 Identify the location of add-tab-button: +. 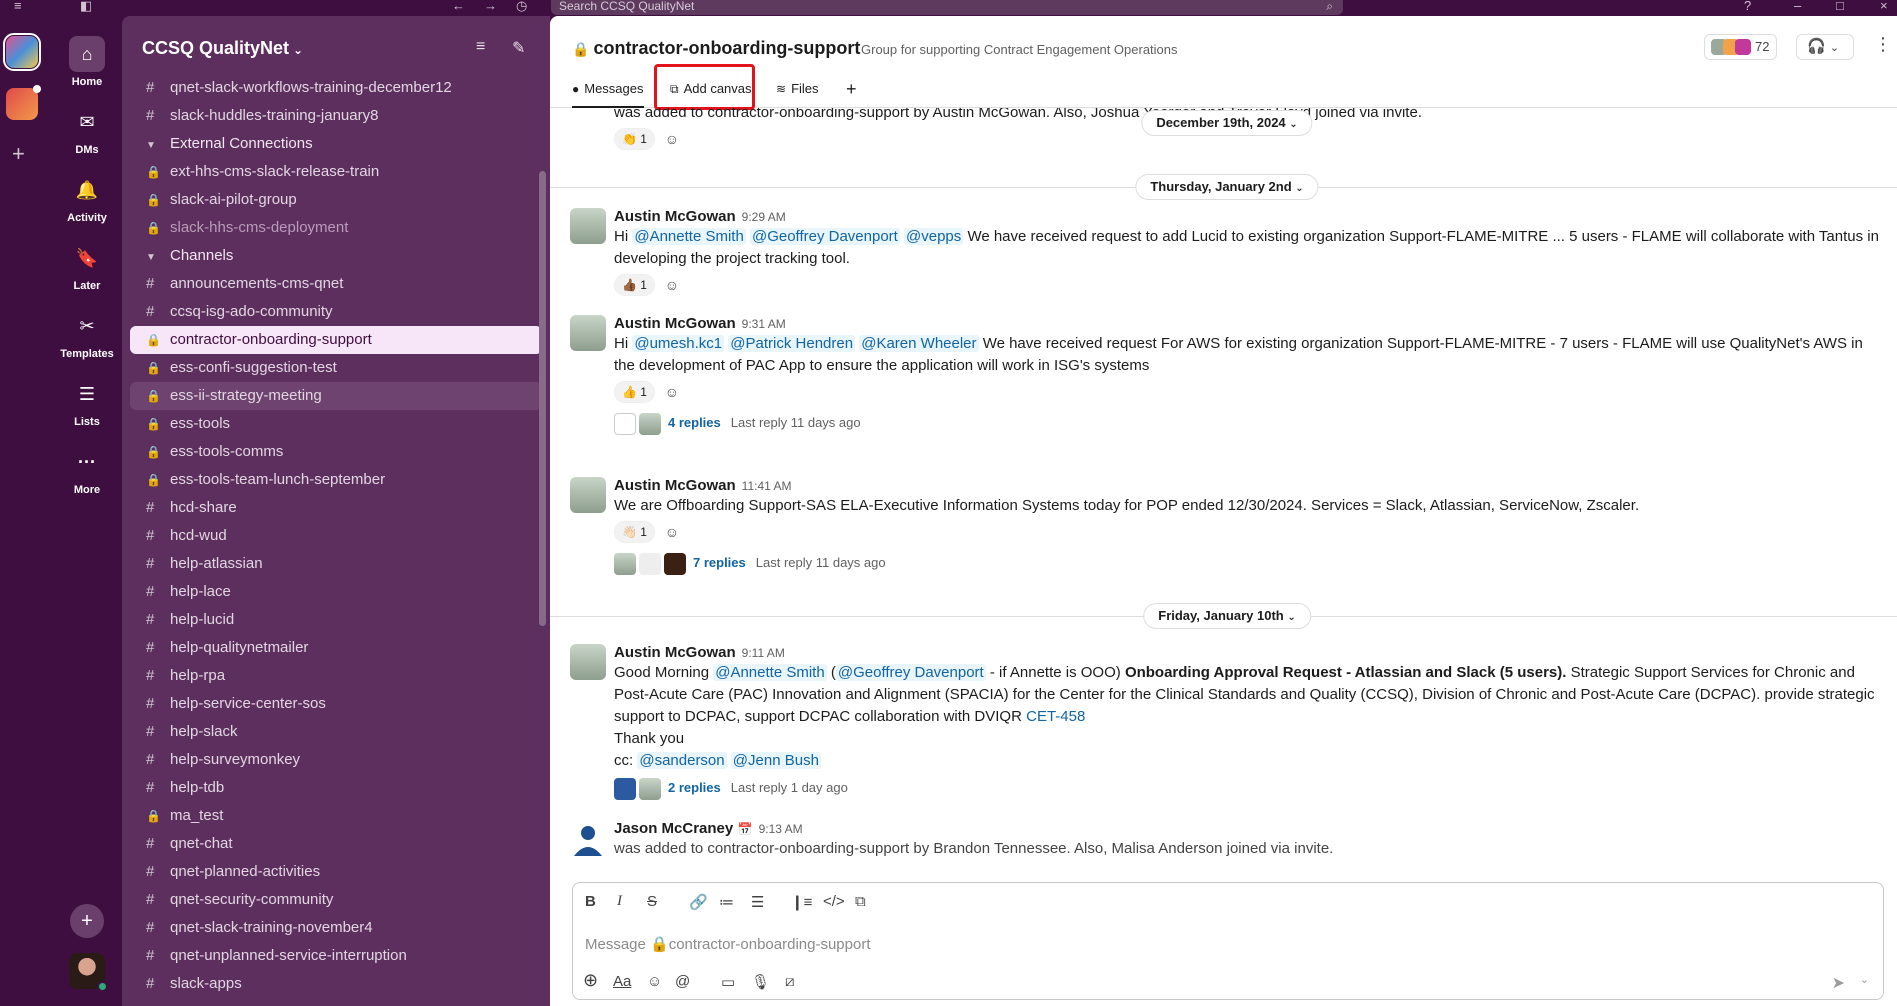
(854, 89).